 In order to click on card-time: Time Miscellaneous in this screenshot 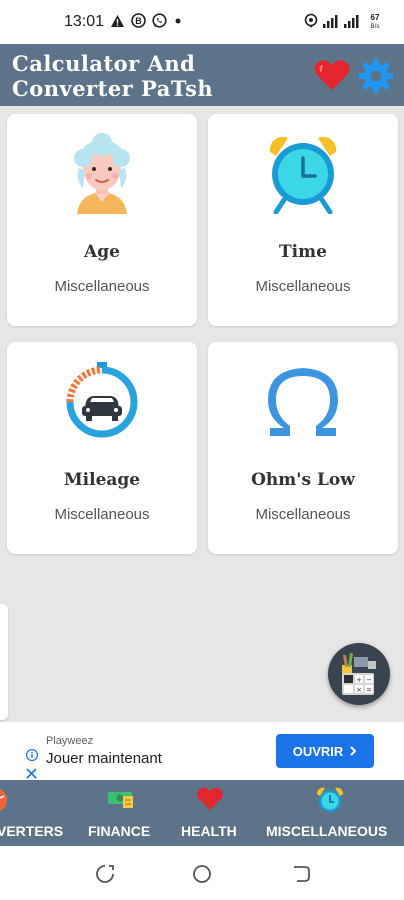, I will do `click(303, 220)`.